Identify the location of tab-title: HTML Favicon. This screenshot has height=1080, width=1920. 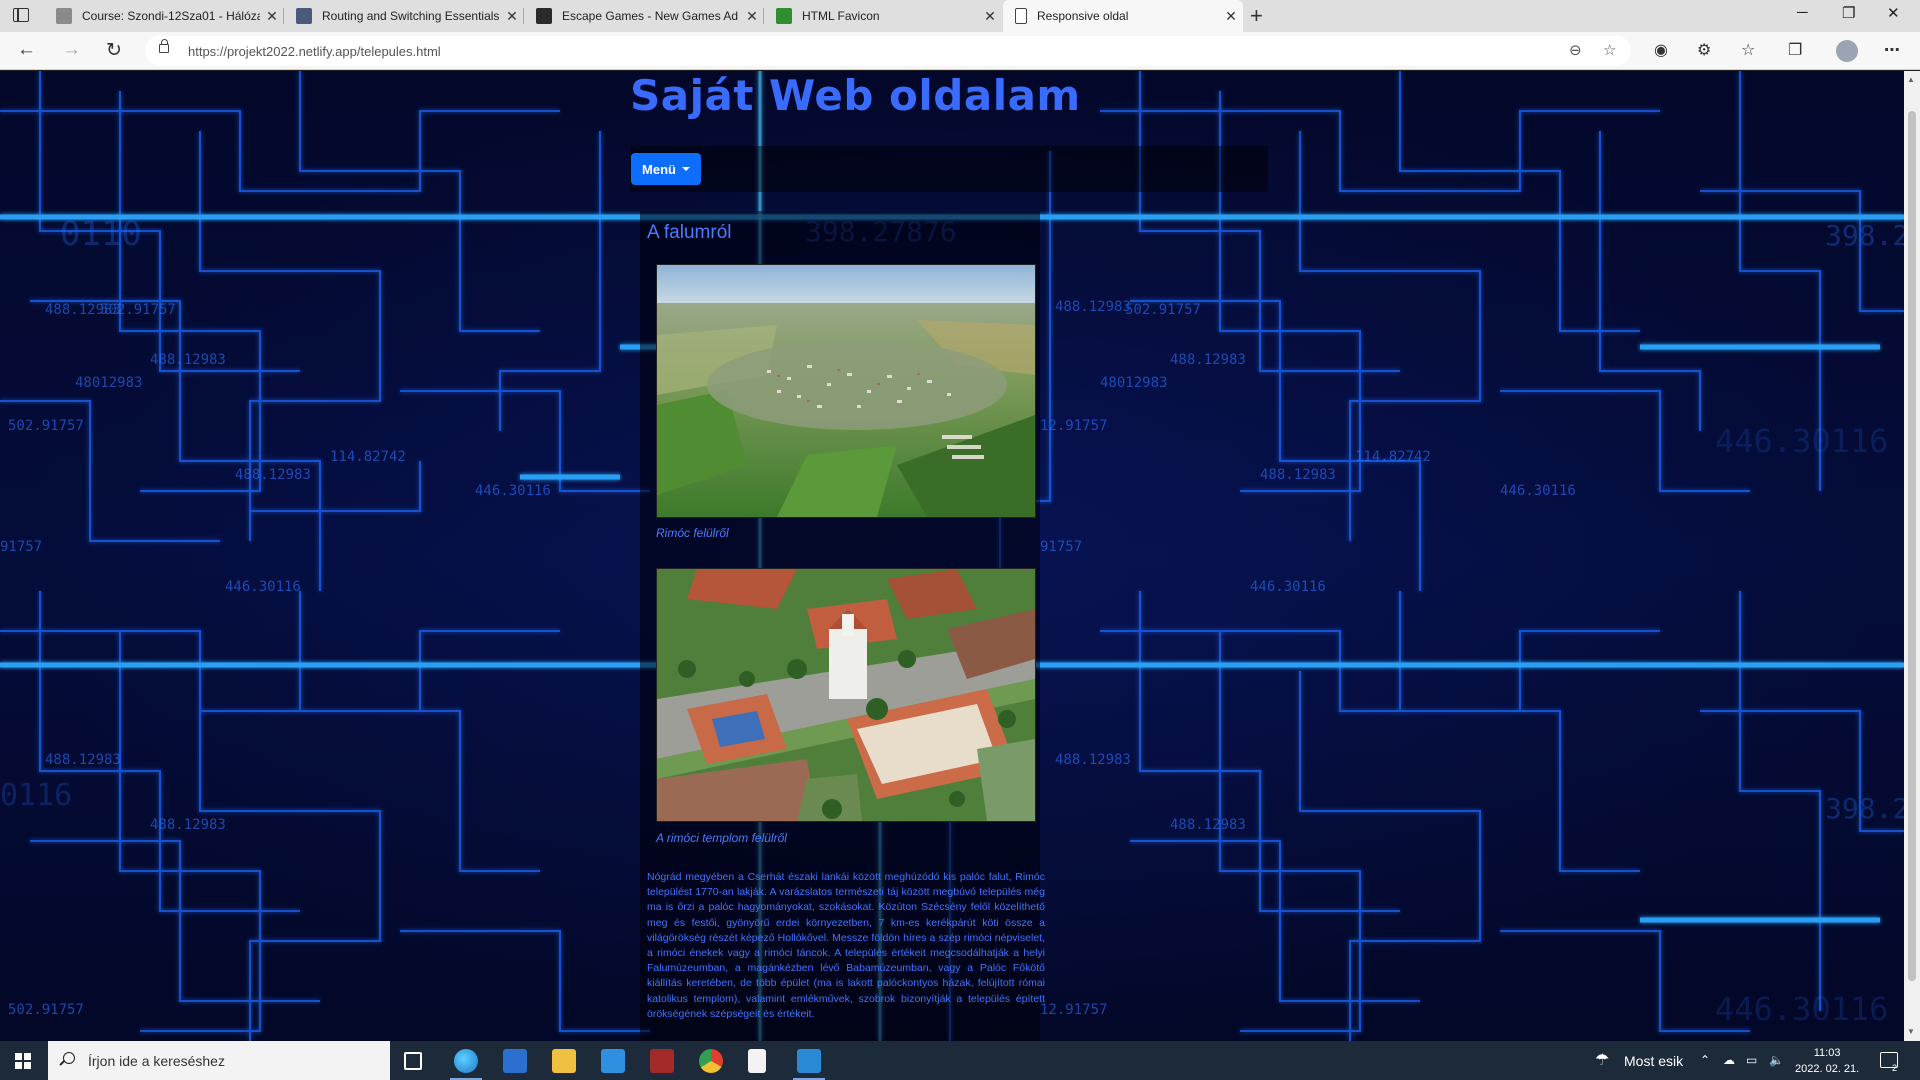
(841, 16).